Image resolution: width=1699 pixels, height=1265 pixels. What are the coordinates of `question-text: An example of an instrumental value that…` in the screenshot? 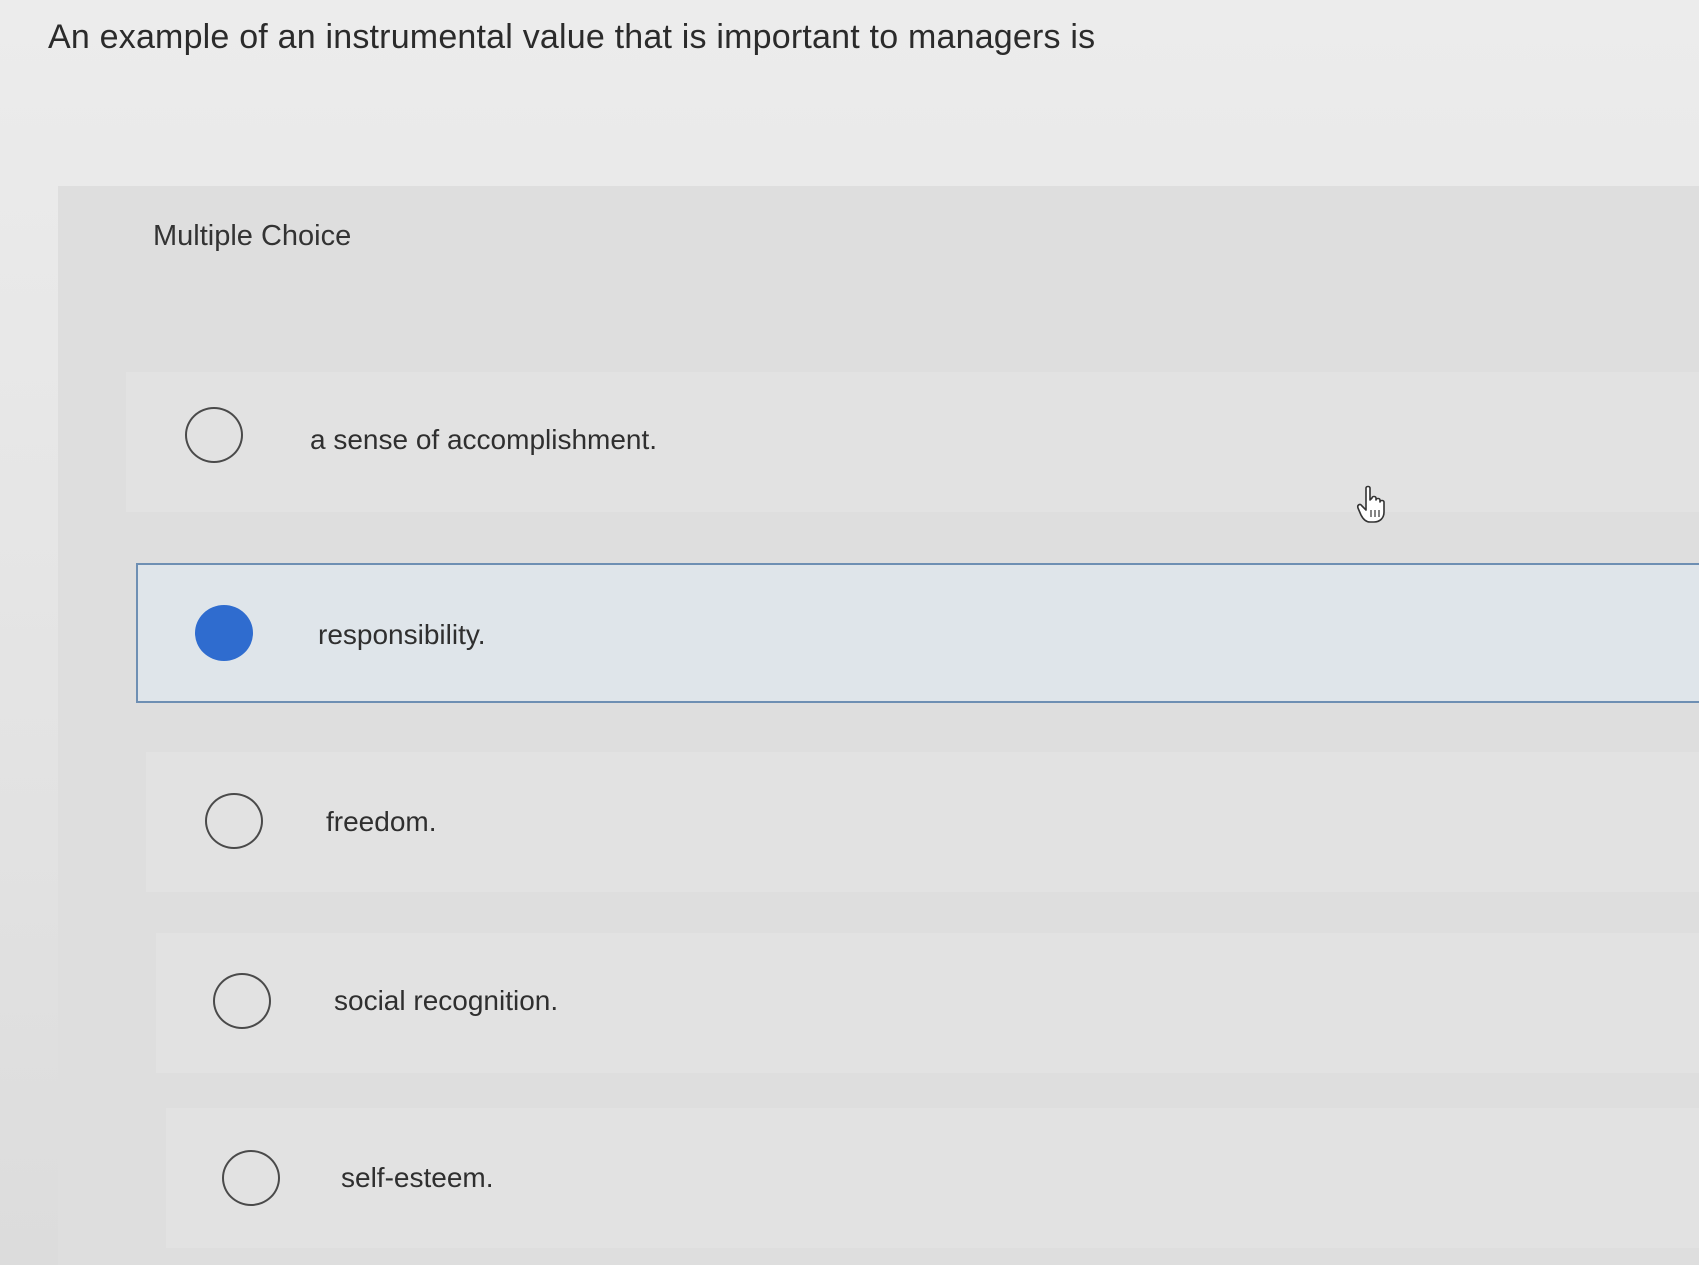 It's located at (572, 37).